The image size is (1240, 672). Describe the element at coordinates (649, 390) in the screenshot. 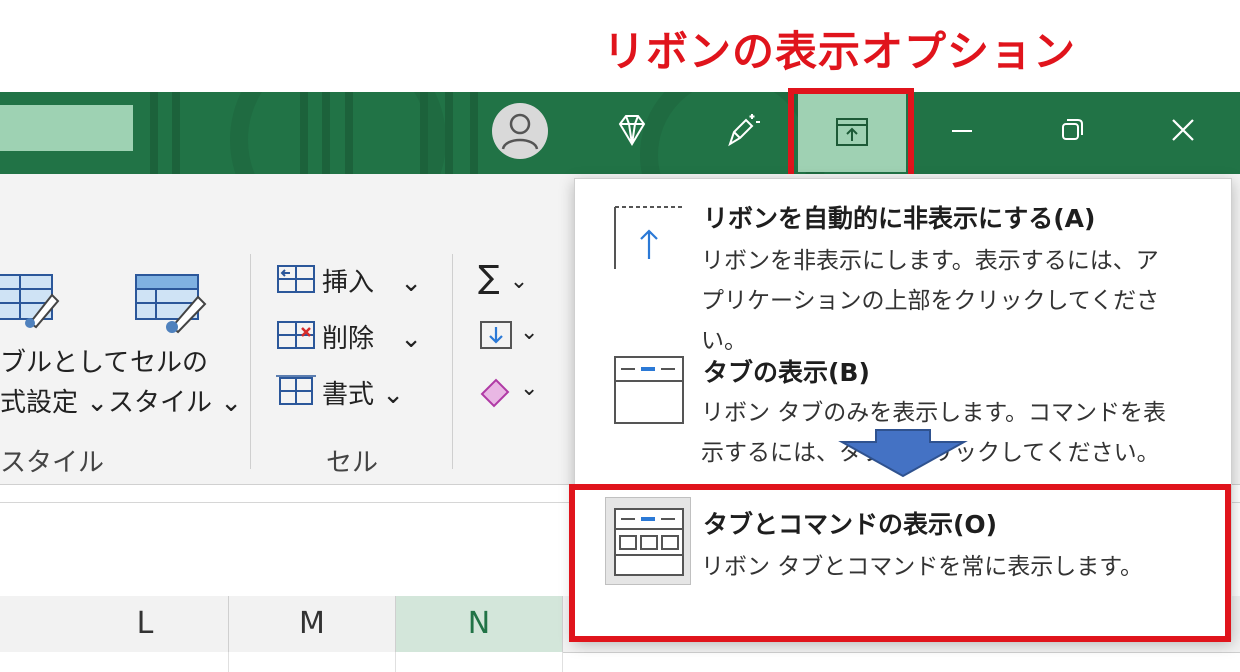

I see `show-tabs-icon` at that location.